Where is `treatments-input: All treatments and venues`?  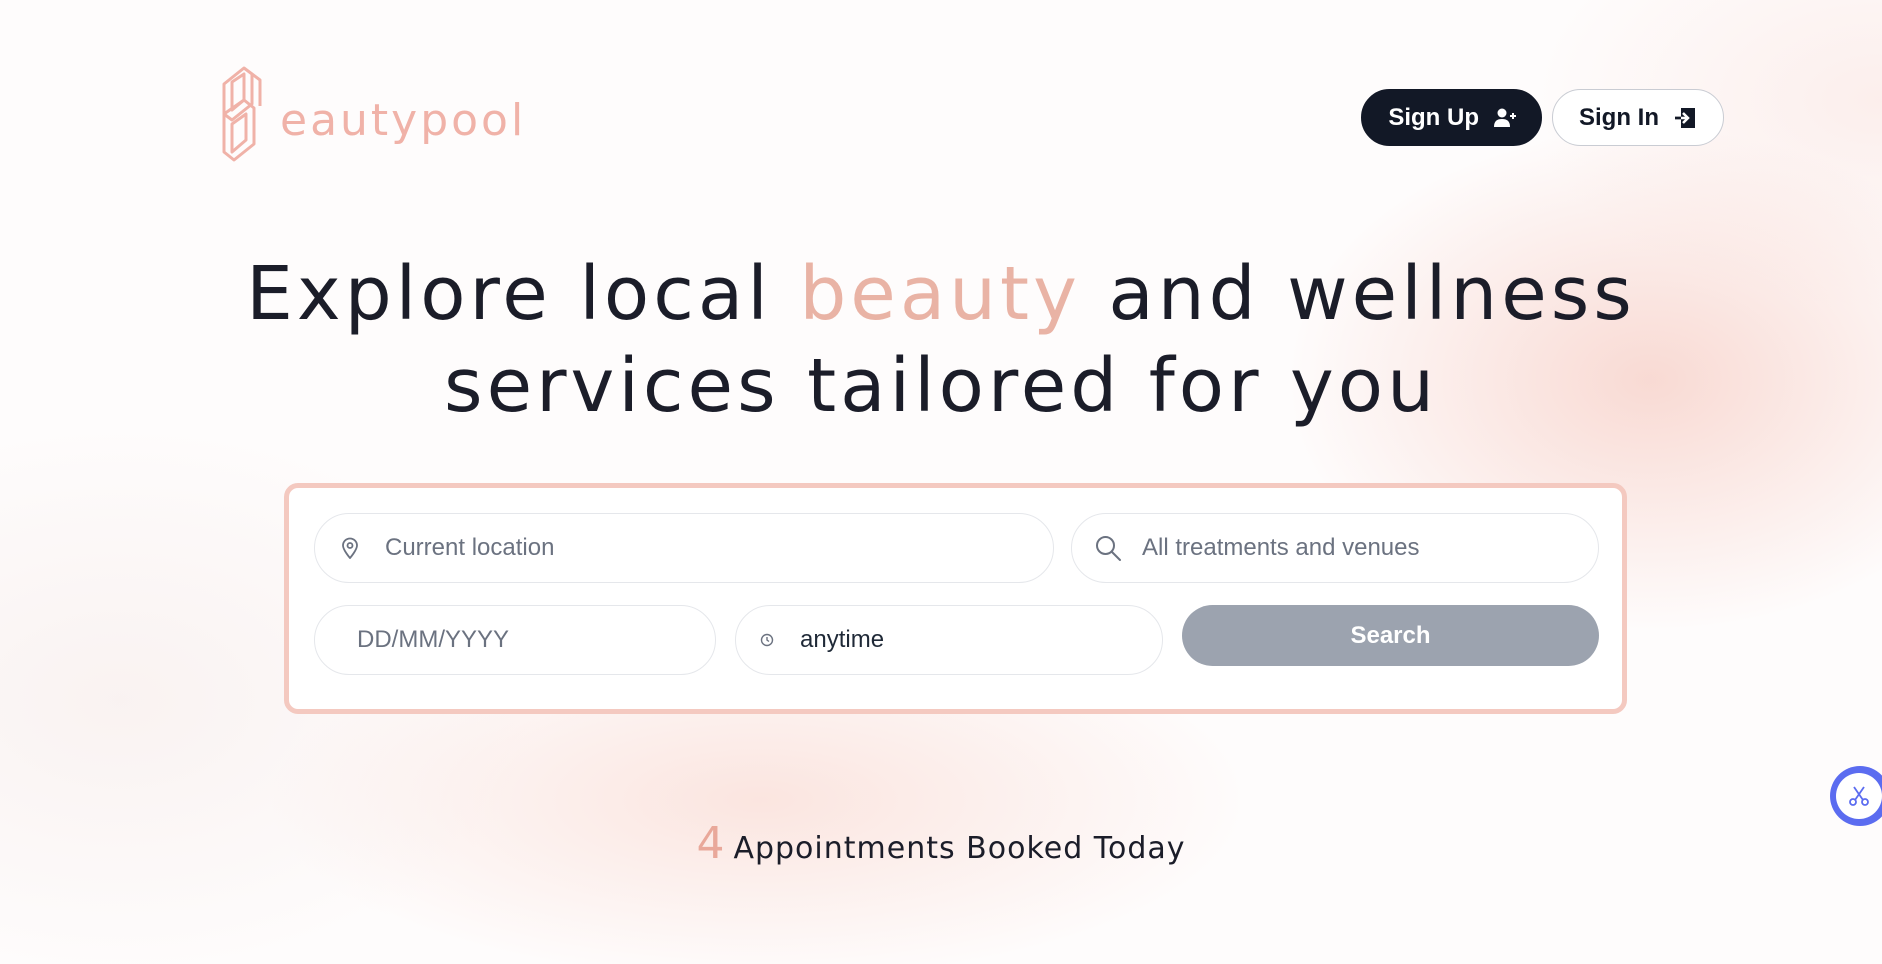 treatments-input: All treatments and venues is located at coordinates (1335, 548).